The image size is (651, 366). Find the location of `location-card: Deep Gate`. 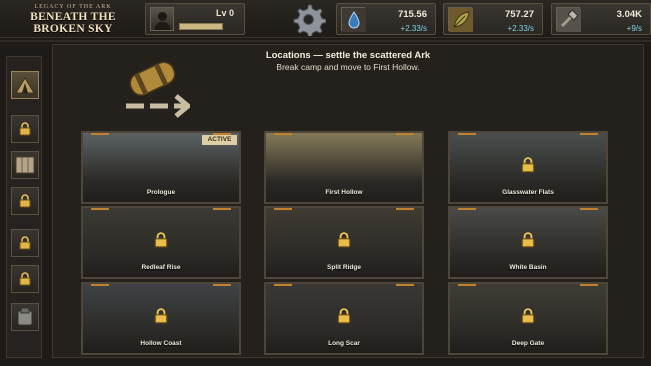

location-card: Deep Gate is located at coordinates (528, 318).